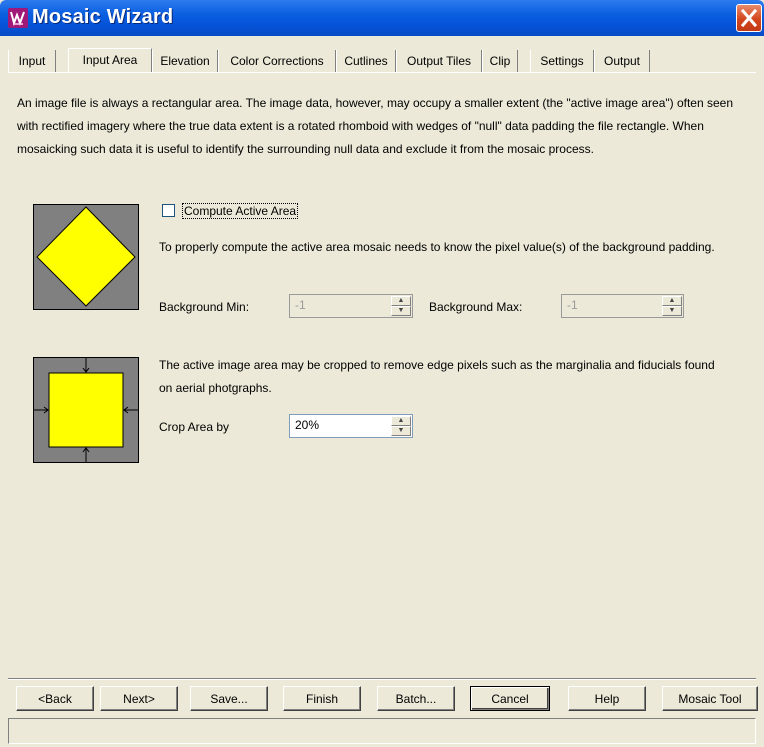 This screenshot has width=764, height=747. I want to click on crop-diagram-icon, so click(86, 410).